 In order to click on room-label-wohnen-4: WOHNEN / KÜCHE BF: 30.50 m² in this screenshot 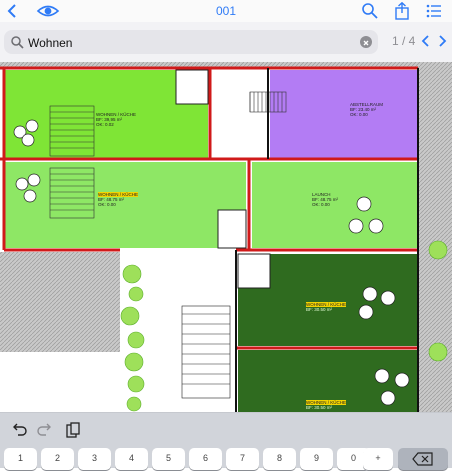, I will do `click(326, 405)`.